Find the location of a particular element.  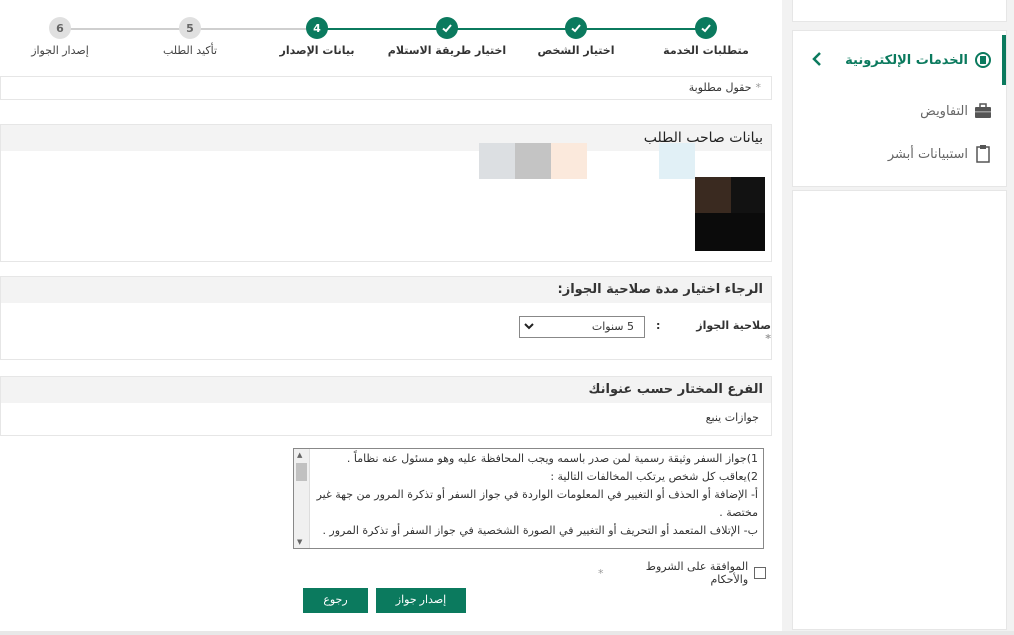

sidebar-item-eservices: الخدمات الإلكترونية is located at coordinates (899, 60).